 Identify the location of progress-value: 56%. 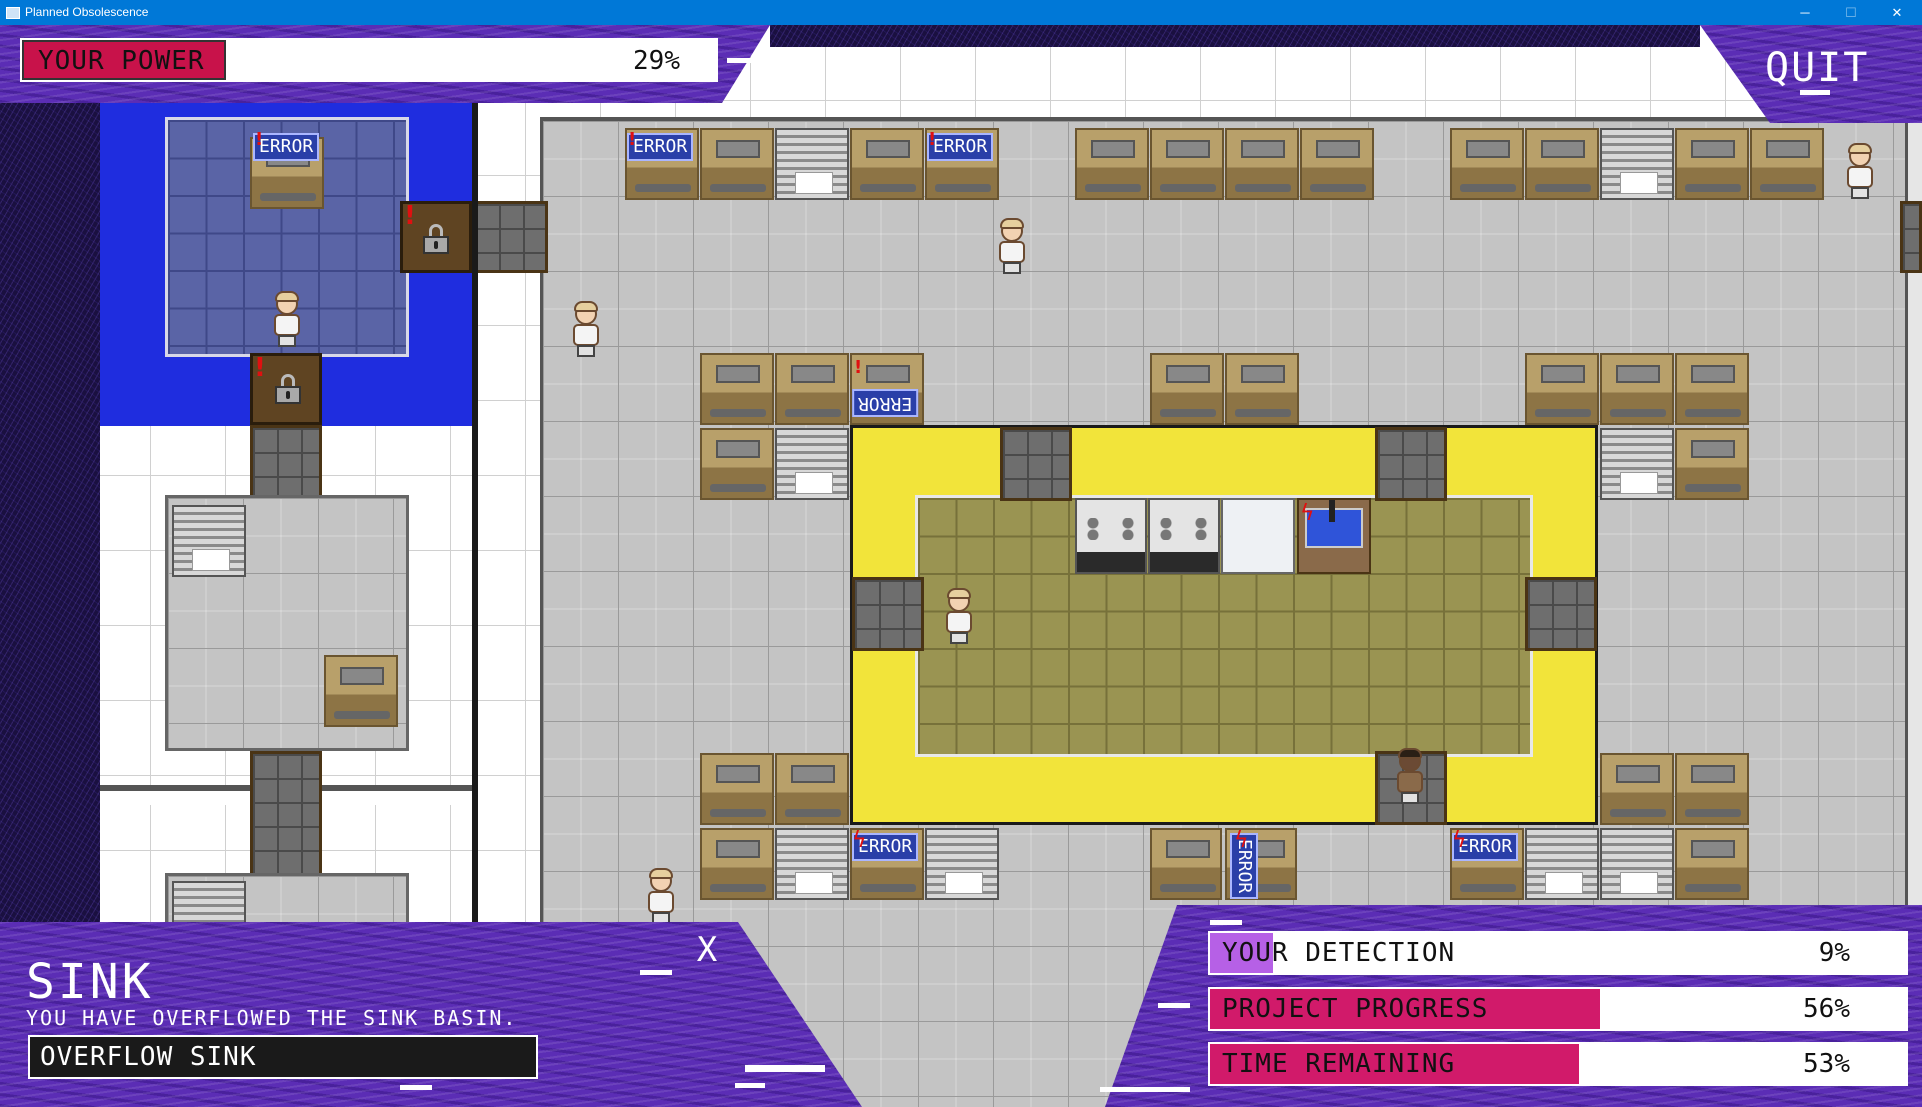
(1826, 1009).